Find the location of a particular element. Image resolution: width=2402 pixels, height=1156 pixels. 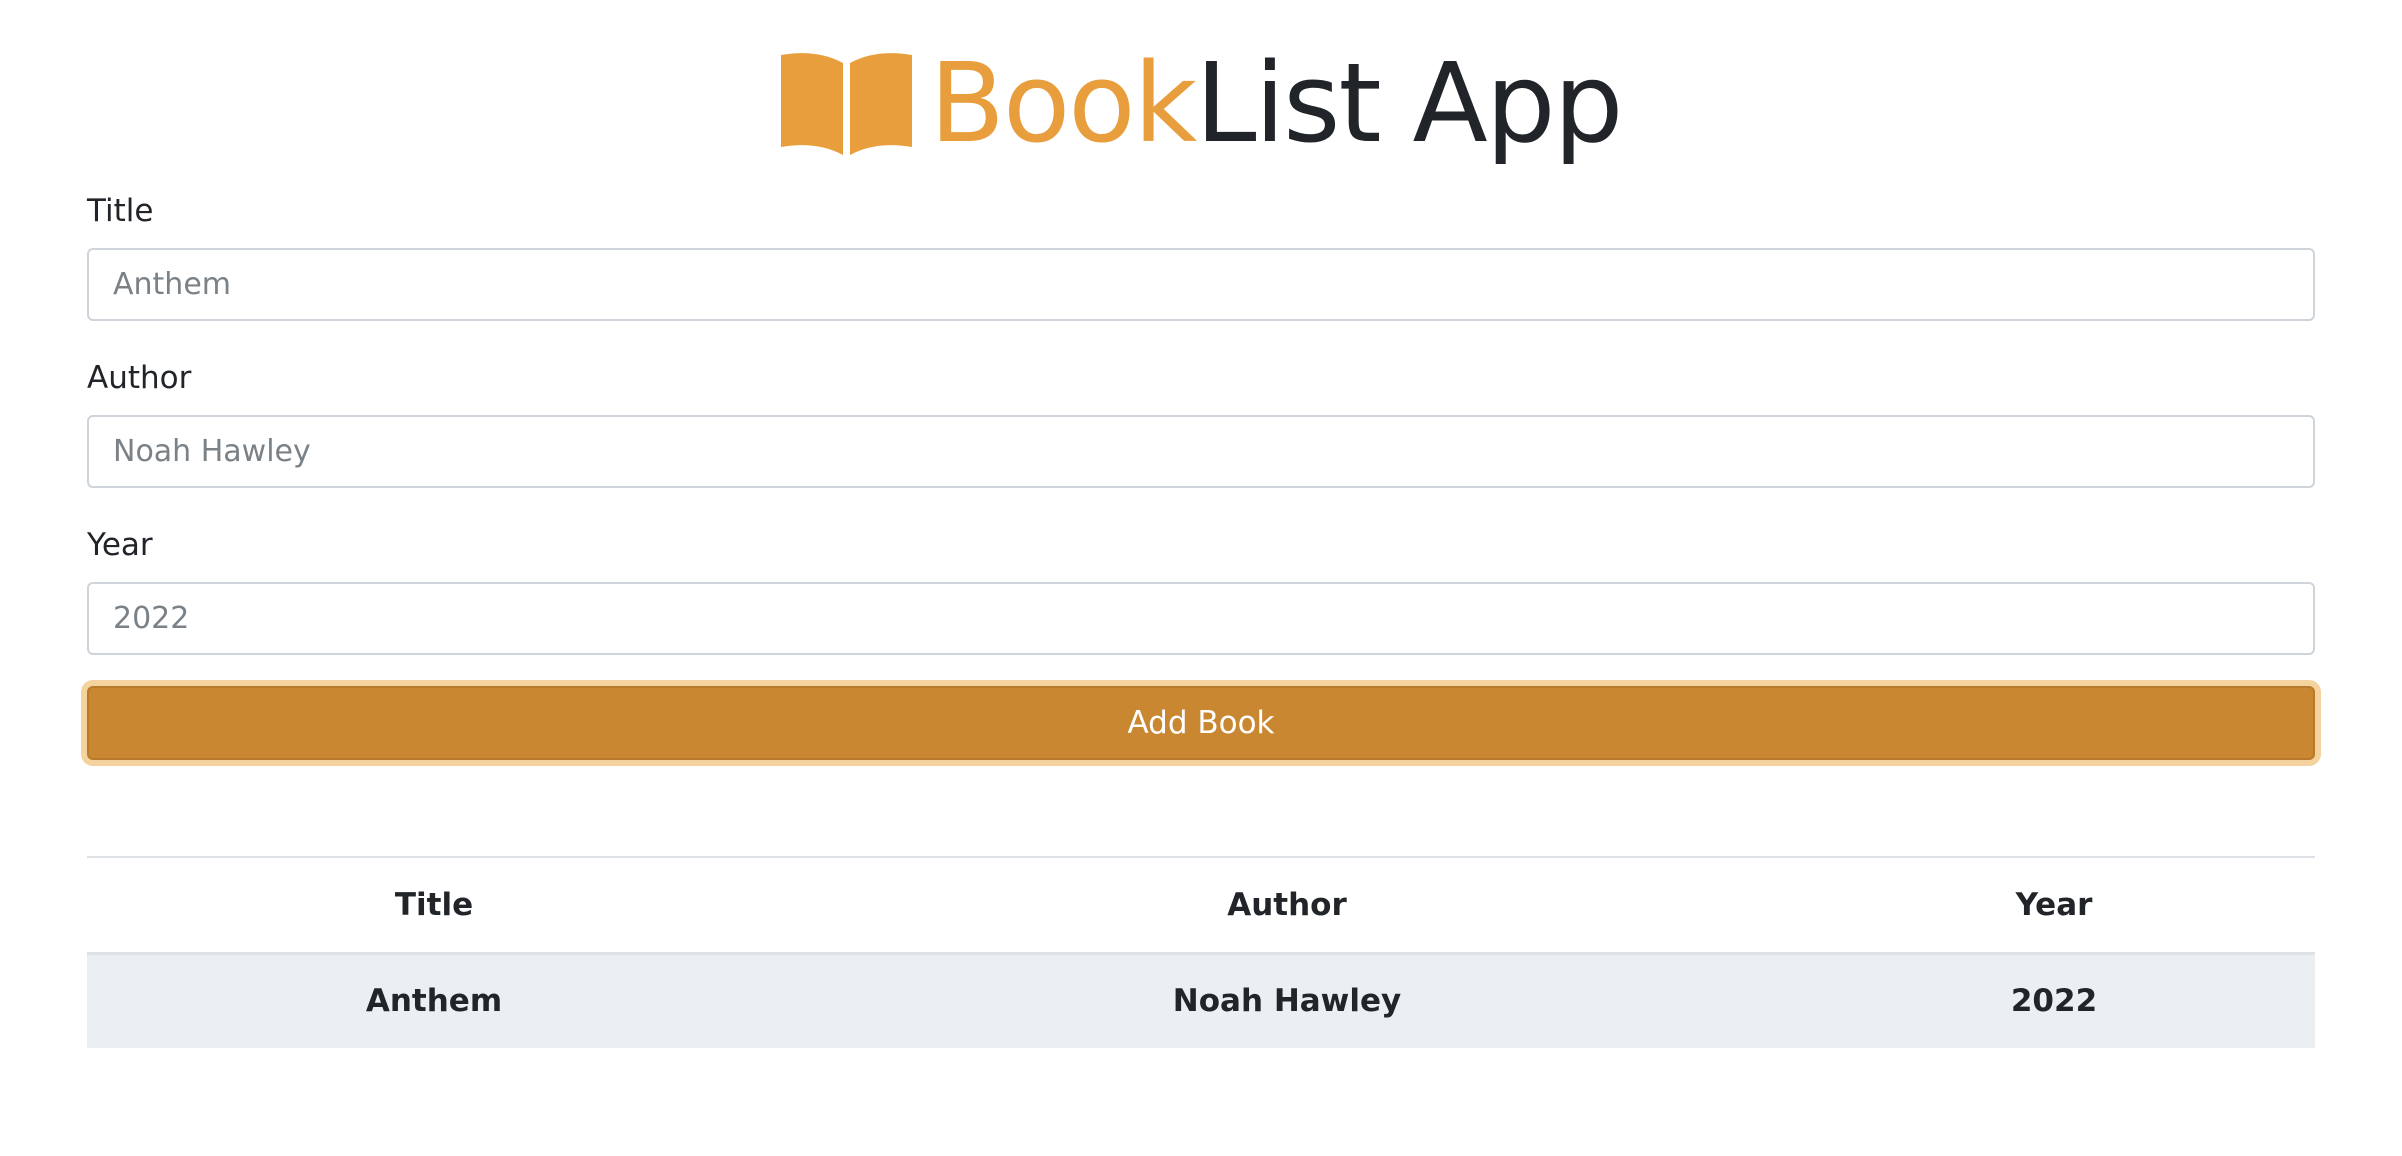

brand: BookList App is located at coordinates (1202, 103).